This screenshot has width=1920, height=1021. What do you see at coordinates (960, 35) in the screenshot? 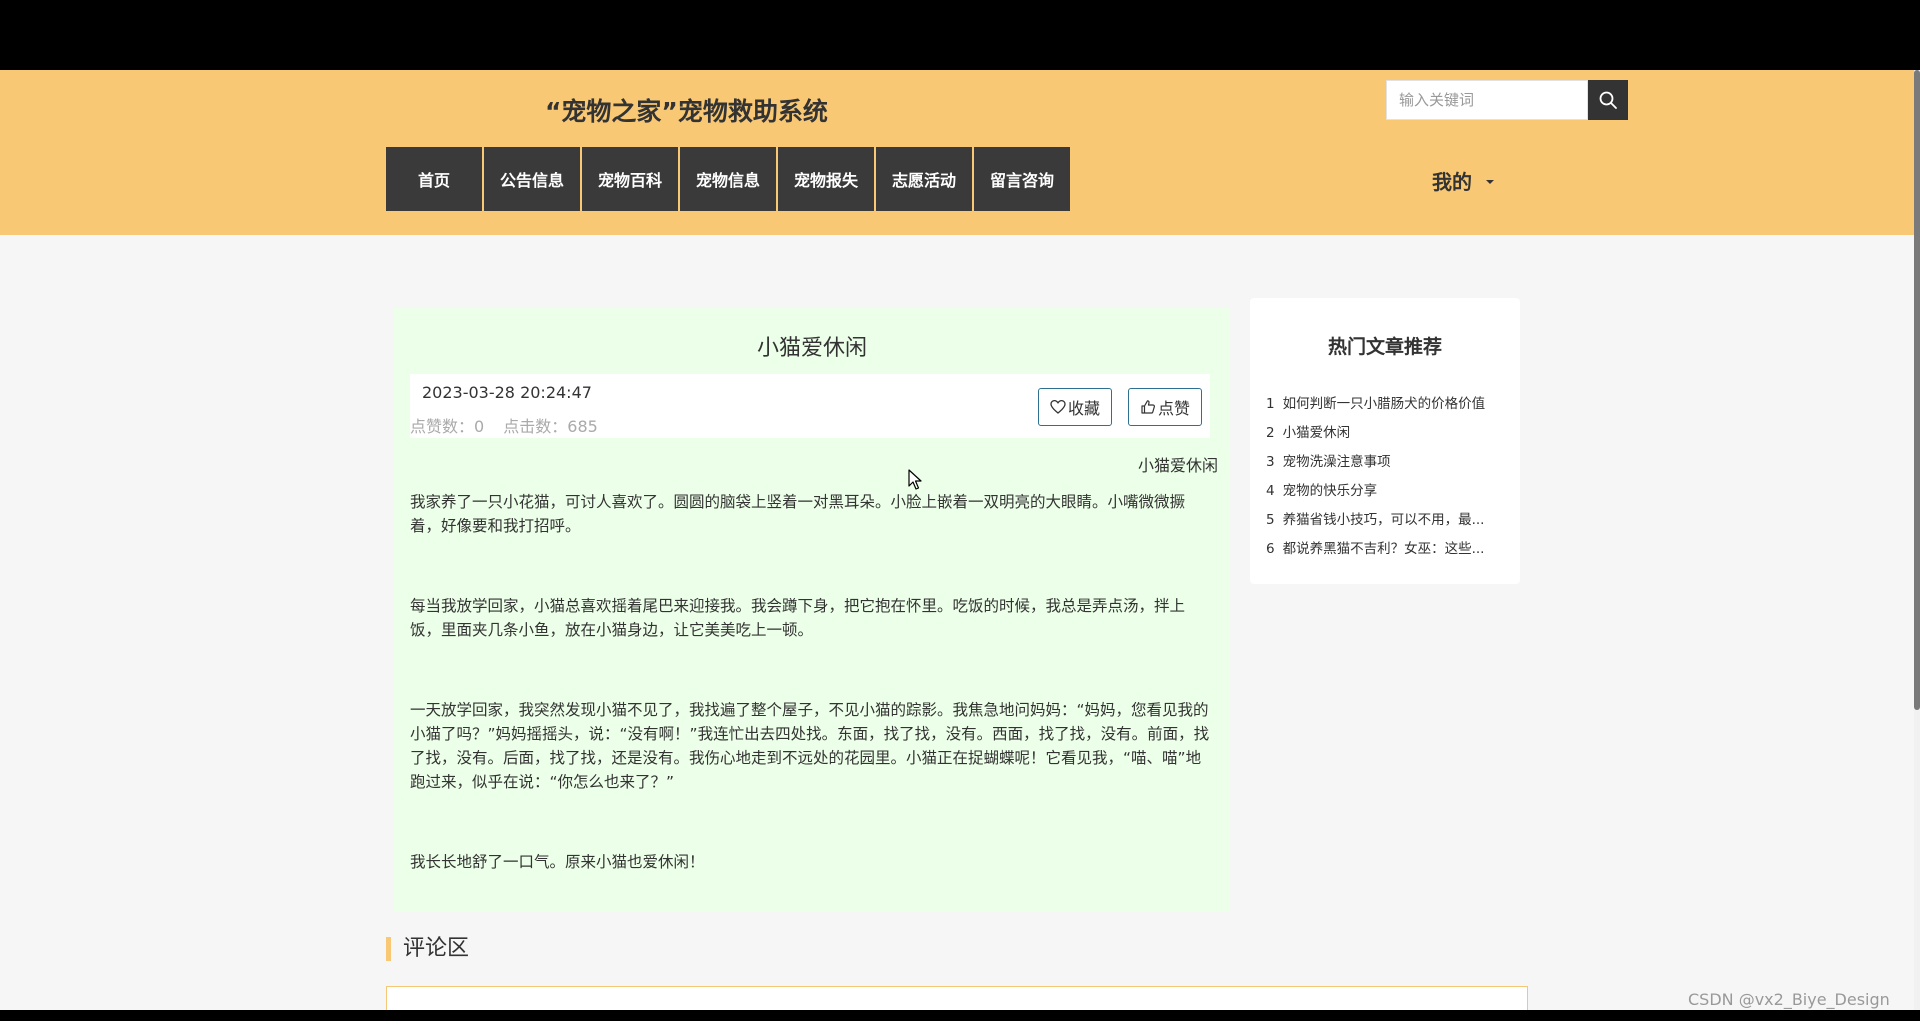
I see `top-black-bar` at bounding box center [960, 35].